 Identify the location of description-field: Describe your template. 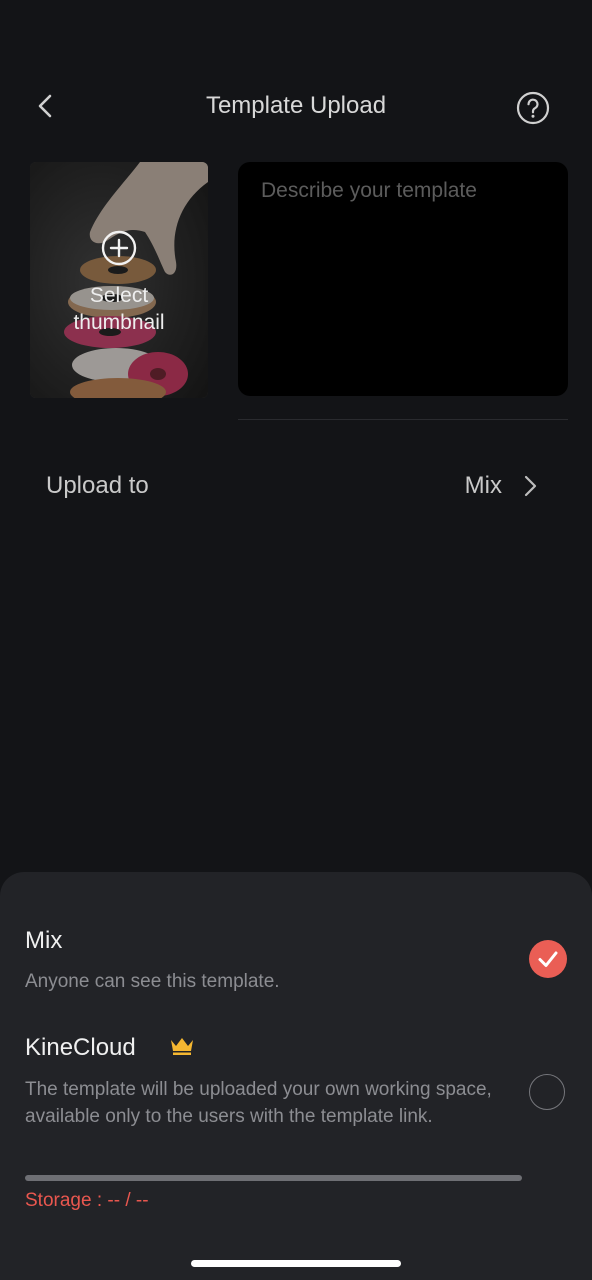
(403, 279).